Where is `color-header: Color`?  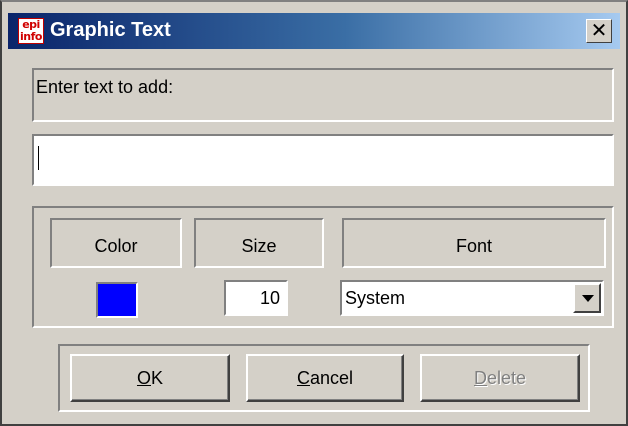 color-header: Color is located at coordinates (116, 243).